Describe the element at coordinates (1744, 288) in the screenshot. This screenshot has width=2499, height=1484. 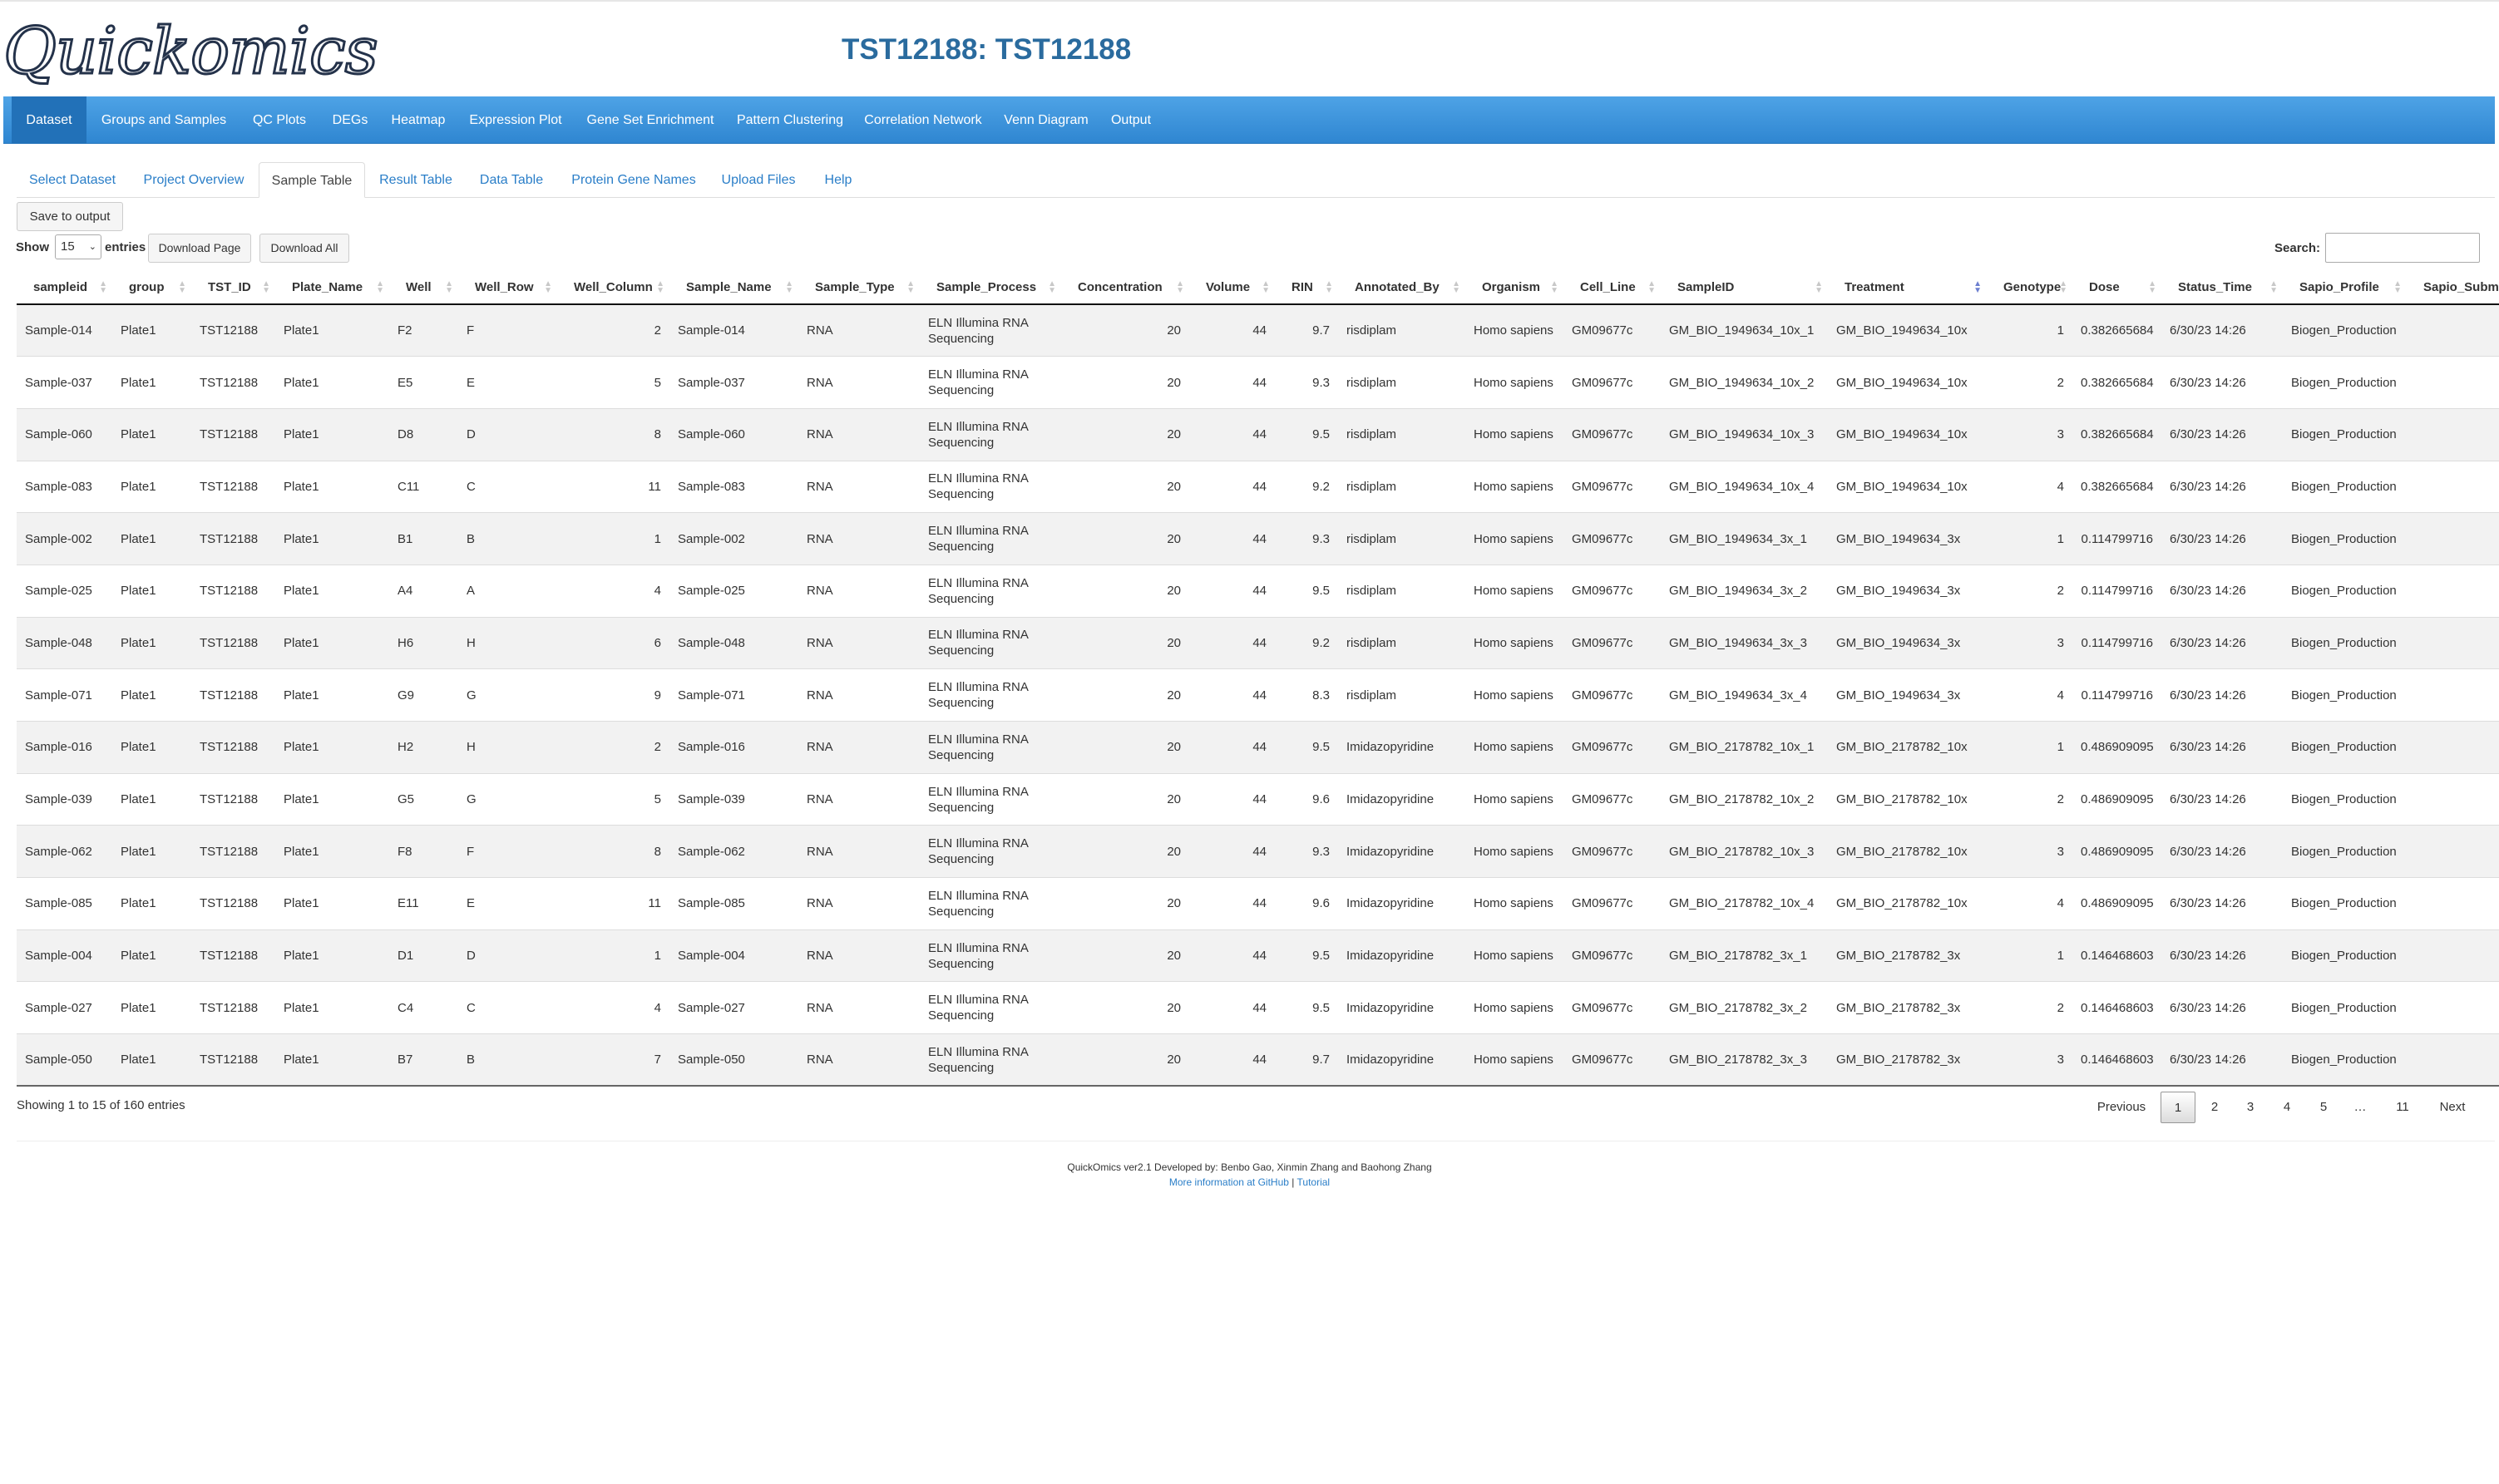
I see `column-header: SampleID ▲ ▼` at that location.